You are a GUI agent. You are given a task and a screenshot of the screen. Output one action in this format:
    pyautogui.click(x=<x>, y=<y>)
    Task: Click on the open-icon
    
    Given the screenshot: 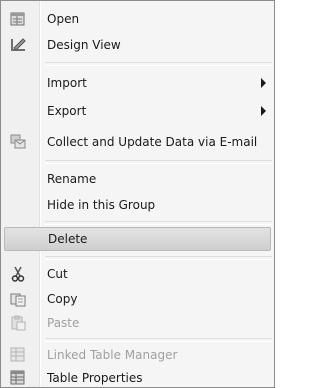 What is the action you would take?
    pyautogui.click(x=18, y=19)
    